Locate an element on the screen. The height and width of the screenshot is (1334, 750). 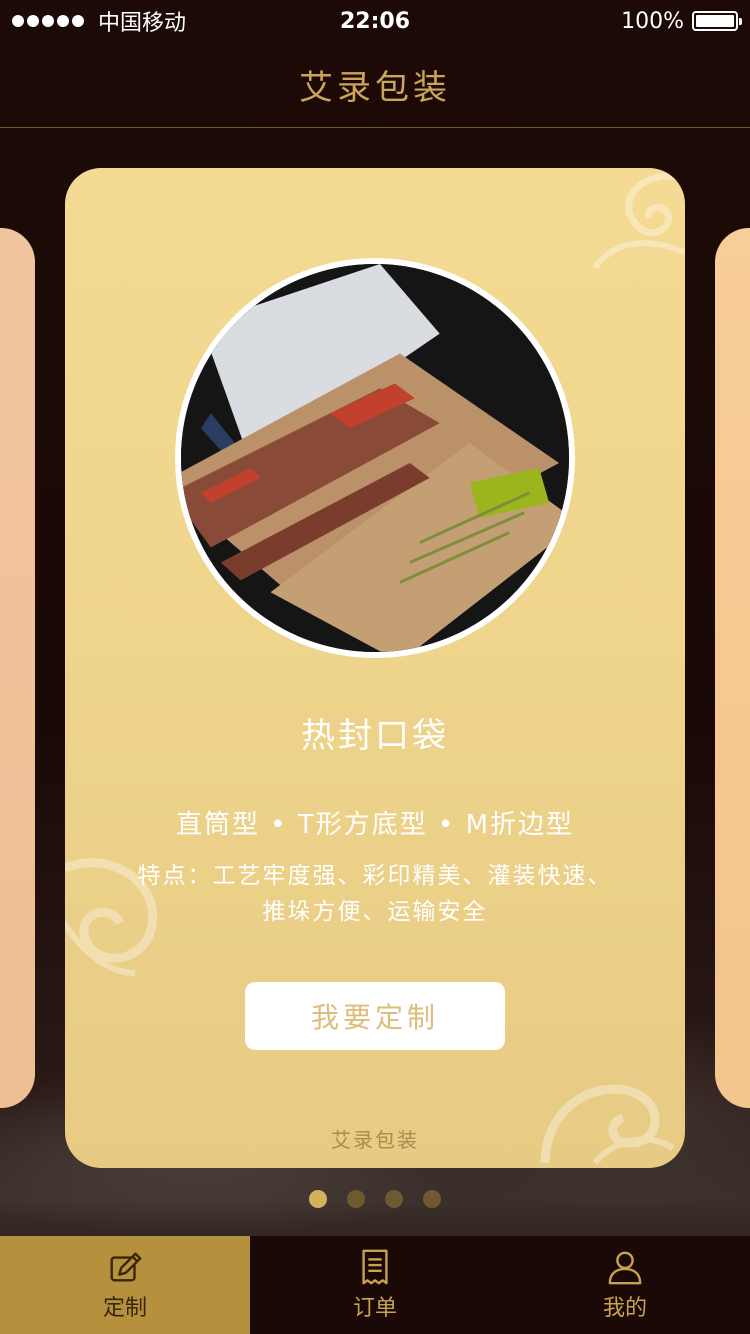
status-bar: 中国移动 22:06 100% is located at coordinates (375, 21).